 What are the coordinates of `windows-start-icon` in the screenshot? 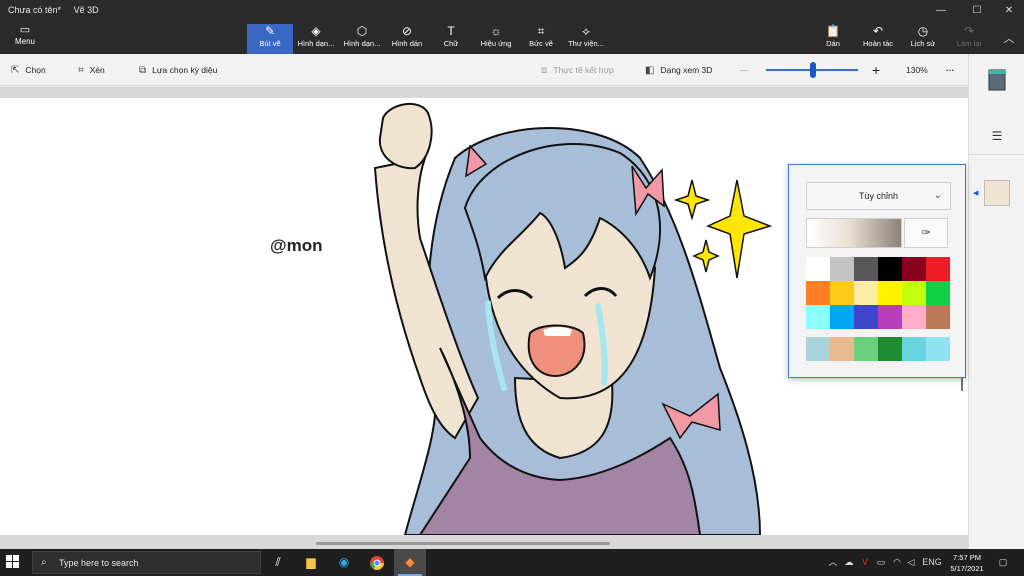 It's located at (13, 562).